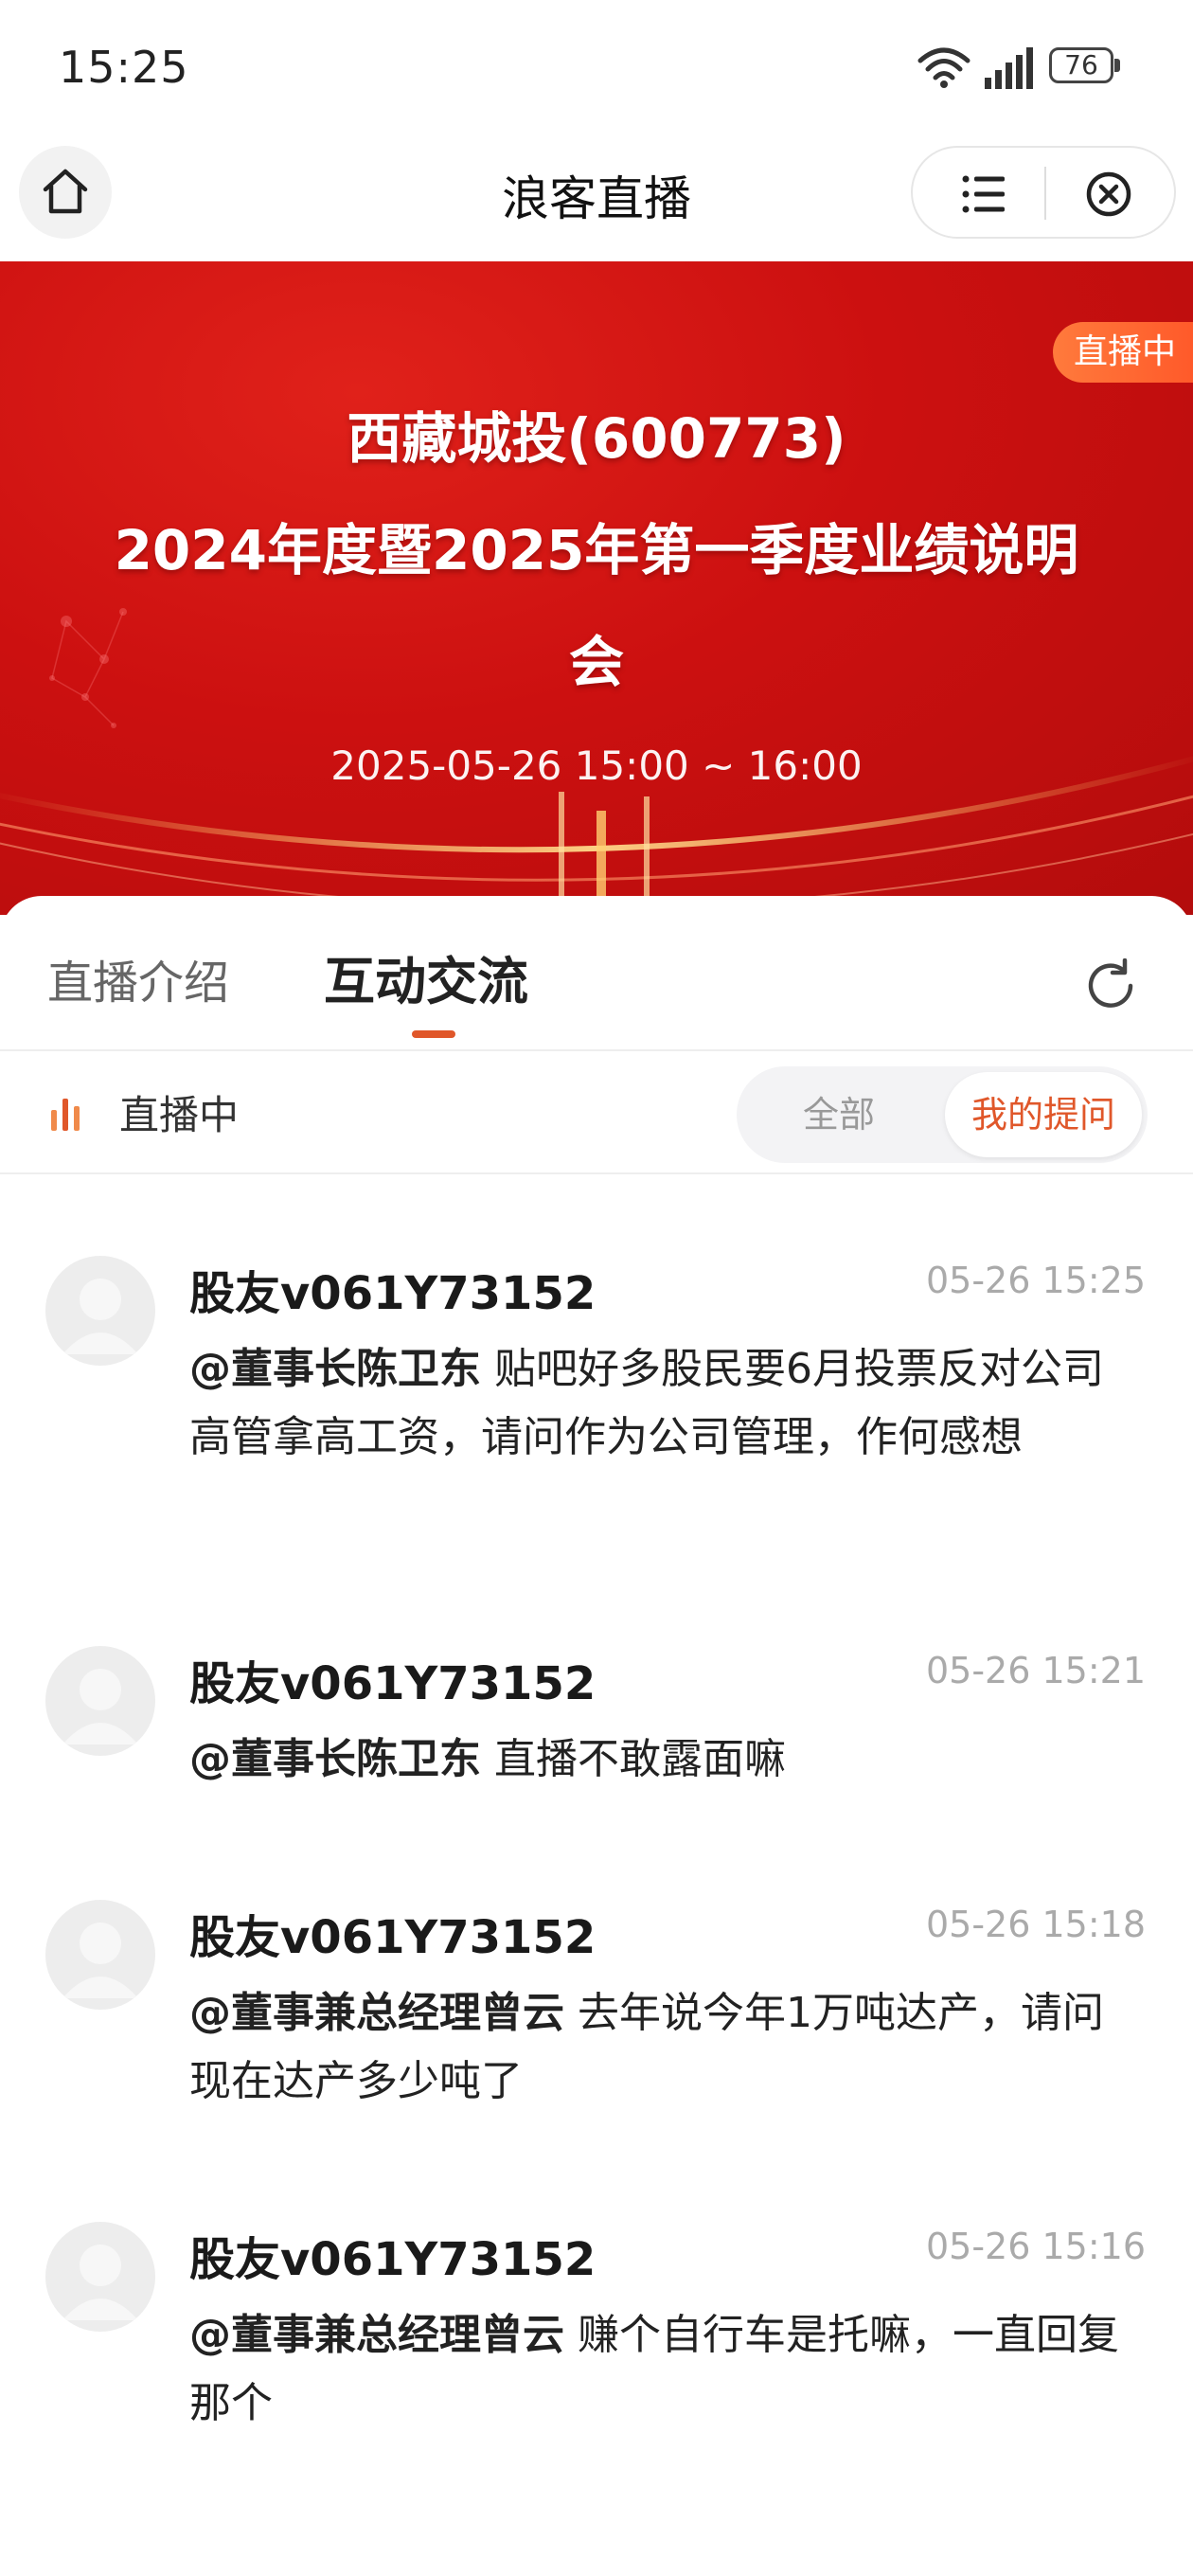 The height and width of the screenshot is (2576, 1193). Describe the element at coordinates (596, 197) in the screenshot. I see `nav-bar: 浪客直播` at that location.